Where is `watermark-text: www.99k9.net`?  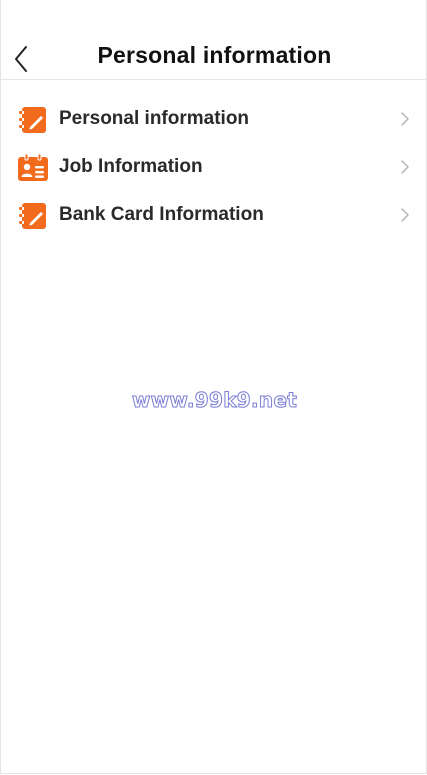 watermark-text: www.99k9.net is located at coordinates (214, 400).